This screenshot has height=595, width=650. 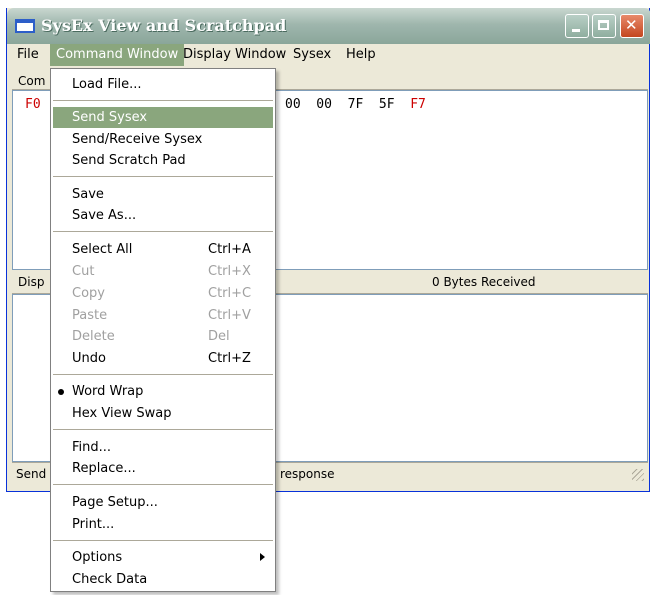 What do you see at coordinates (163, 557) in the screenshot?
I see `menu-item-options: Options` at bounding box center [163, 557].